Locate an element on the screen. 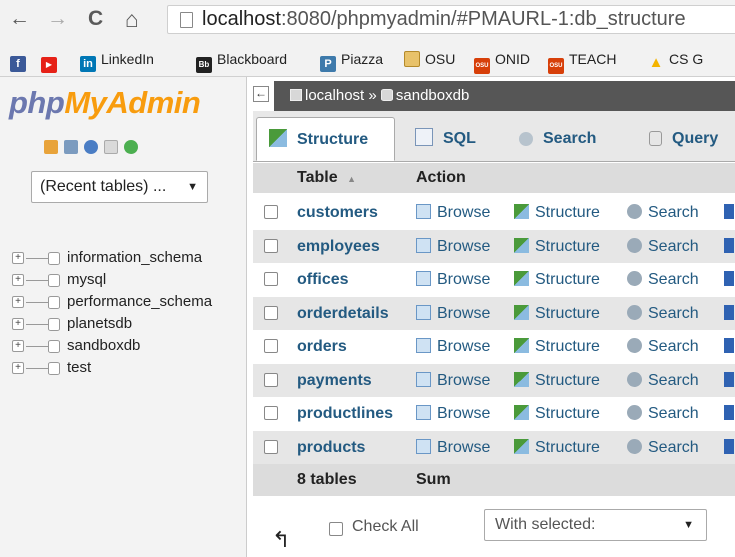 The width and height of the screenshot is (735, 557). bookmark-osu: OSU is located at coordinates (429, 59).